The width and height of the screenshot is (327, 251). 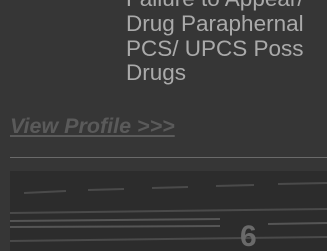 What do you see at coordinates (168, 157) in the screenshot?
I see `divider` at bounding box center [168, 157].